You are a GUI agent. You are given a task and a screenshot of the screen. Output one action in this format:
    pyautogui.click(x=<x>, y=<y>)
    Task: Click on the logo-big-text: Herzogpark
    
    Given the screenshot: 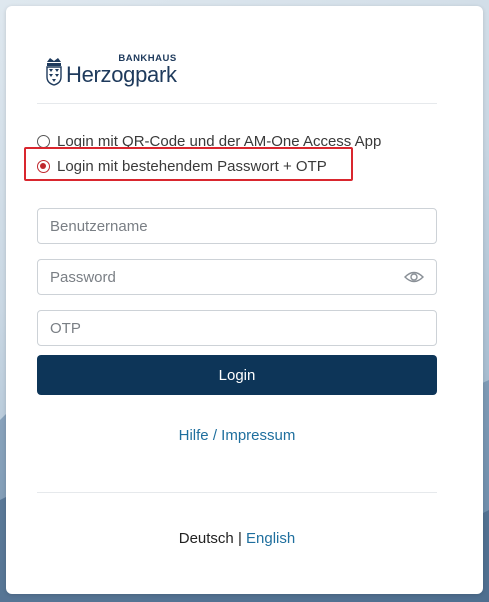 What is the action you would take?
    pyautogui.click(x=121, y=74)
    